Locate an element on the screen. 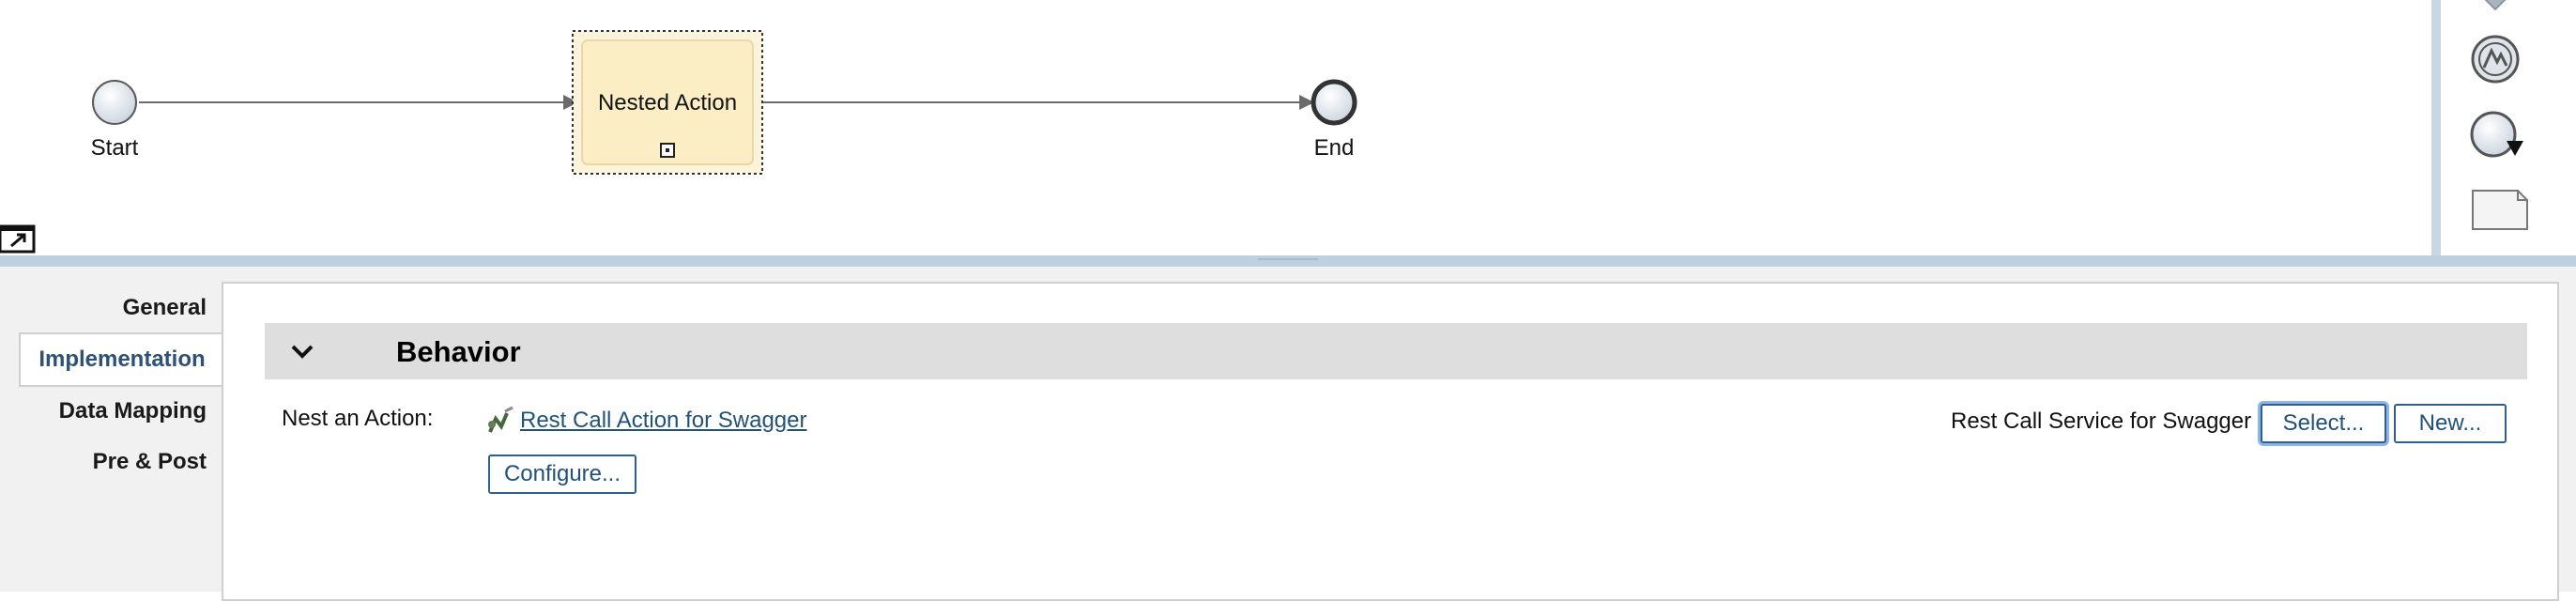  diamond-icon is located at coordinates (2495, 5).